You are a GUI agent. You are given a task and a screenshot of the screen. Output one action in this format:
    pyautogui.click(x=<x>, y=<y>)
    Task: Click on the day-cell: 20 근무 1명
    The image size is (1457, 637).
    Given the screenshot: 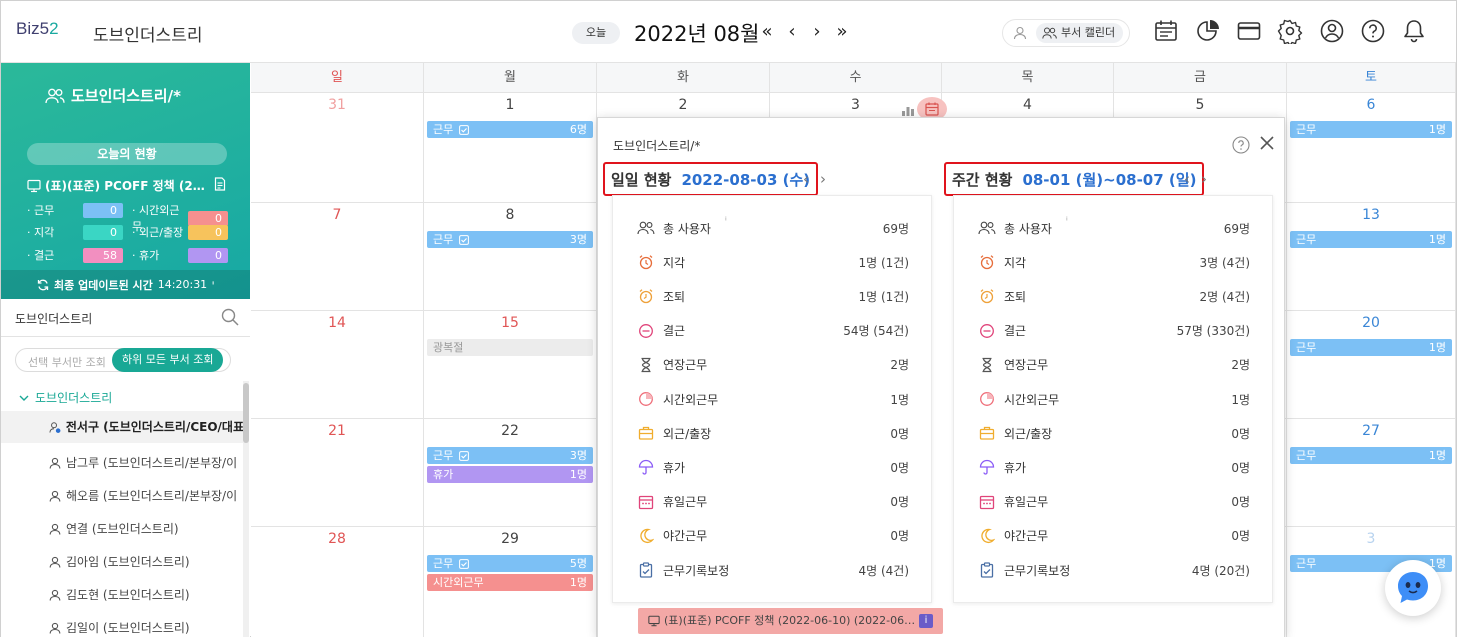 What is the action you would take?
    pyautogui.click(x=1371, y=365)
    